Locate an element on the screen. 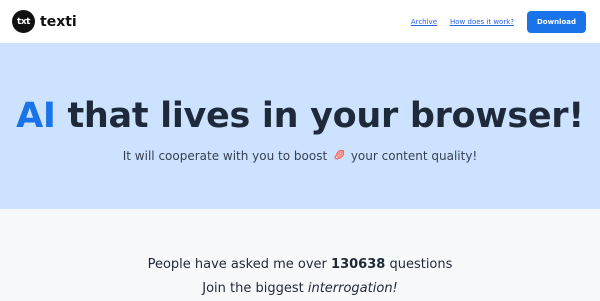  join-emphasis: interrogation! is located at coordinates (352, 288).